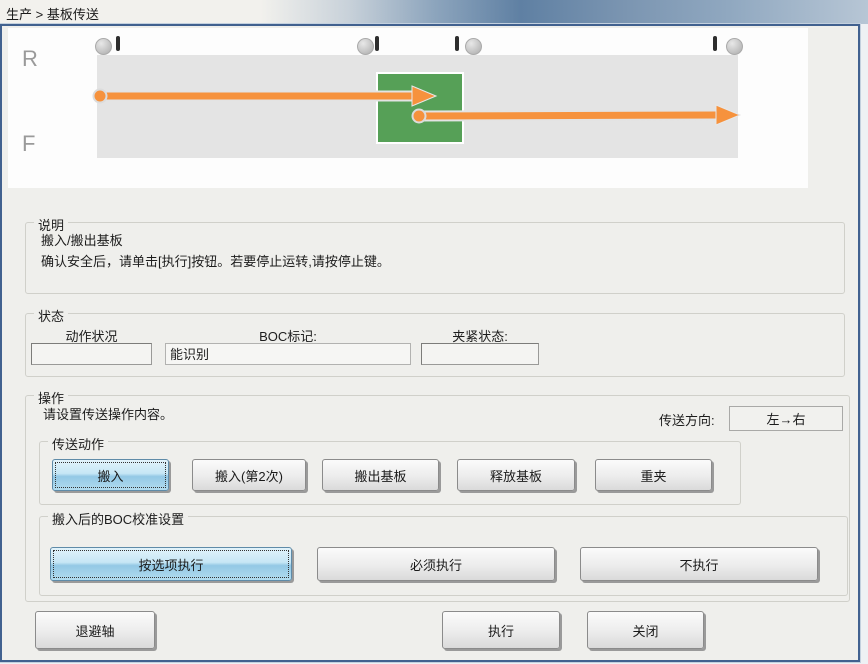 Image resolution: width=868 pixels, height=664 pixels. Describe the element at coordinates (108, 414) in the screenshot. I see `operation-hint: 请设置传送操作内容。` at that location.